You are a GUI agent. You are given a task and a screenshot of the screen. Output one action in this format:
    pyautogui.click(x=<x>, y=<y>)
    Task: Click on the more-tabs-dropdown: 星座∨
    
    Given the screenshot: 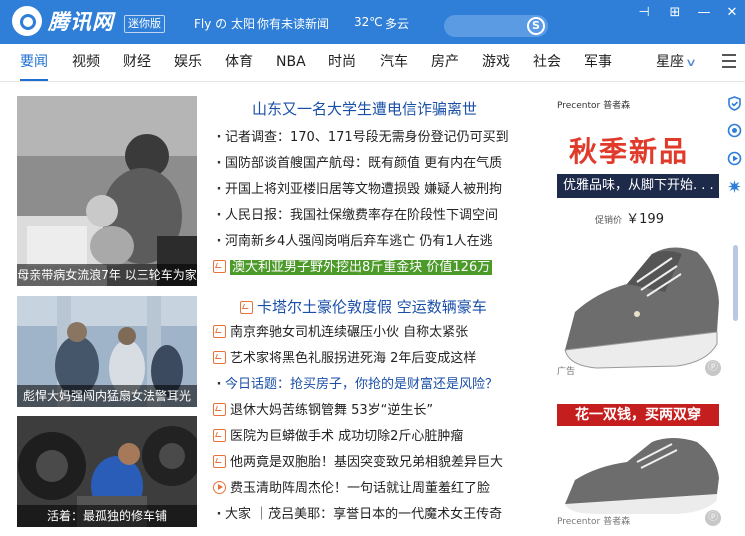 What is the action you would take?
    pyautogui.click(x=677, y=62)
    